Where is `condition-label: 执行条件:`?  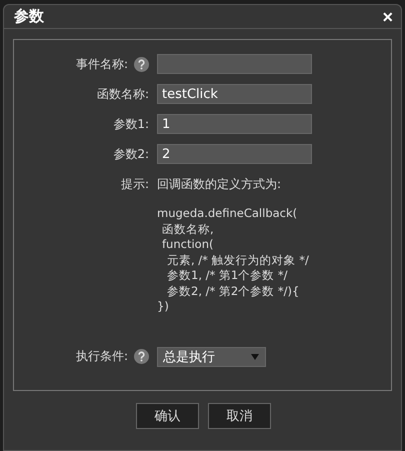 condition-label: 执行条件: is located at coordinates (102, 356).